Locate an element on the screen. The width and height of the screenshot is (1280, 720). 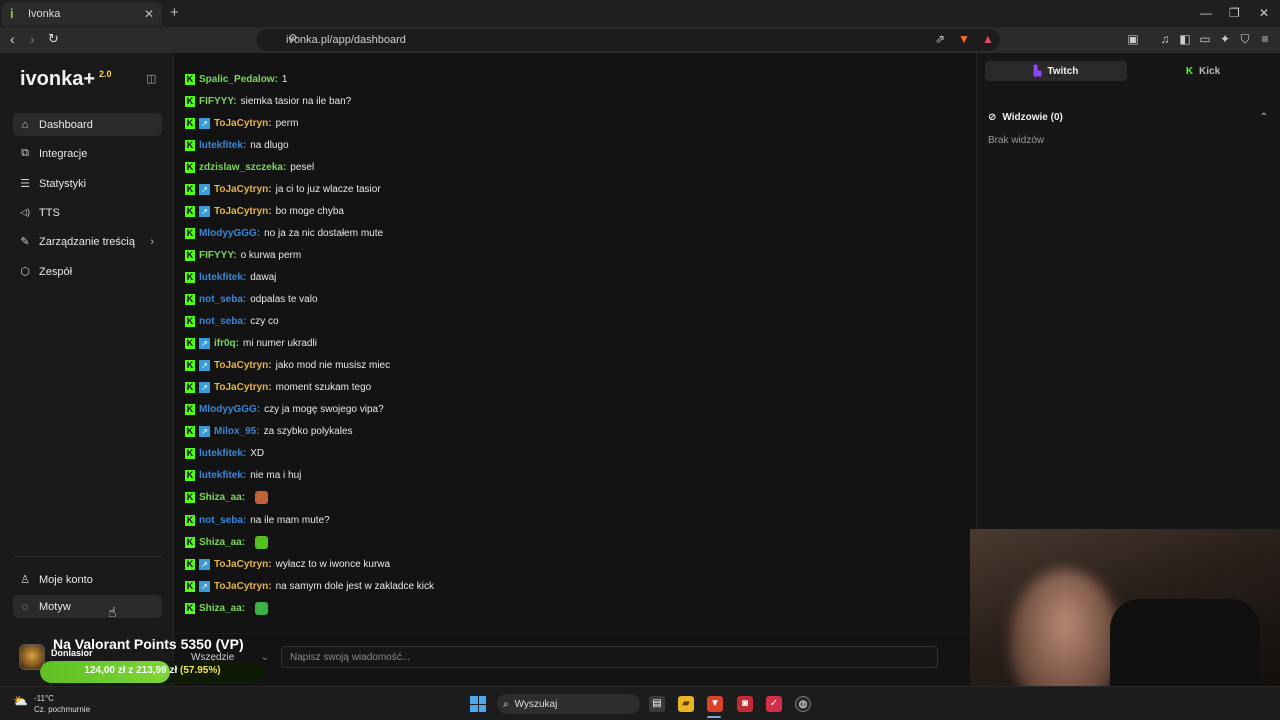
weather-temp: -11°C is located at coordinates (44, 698).